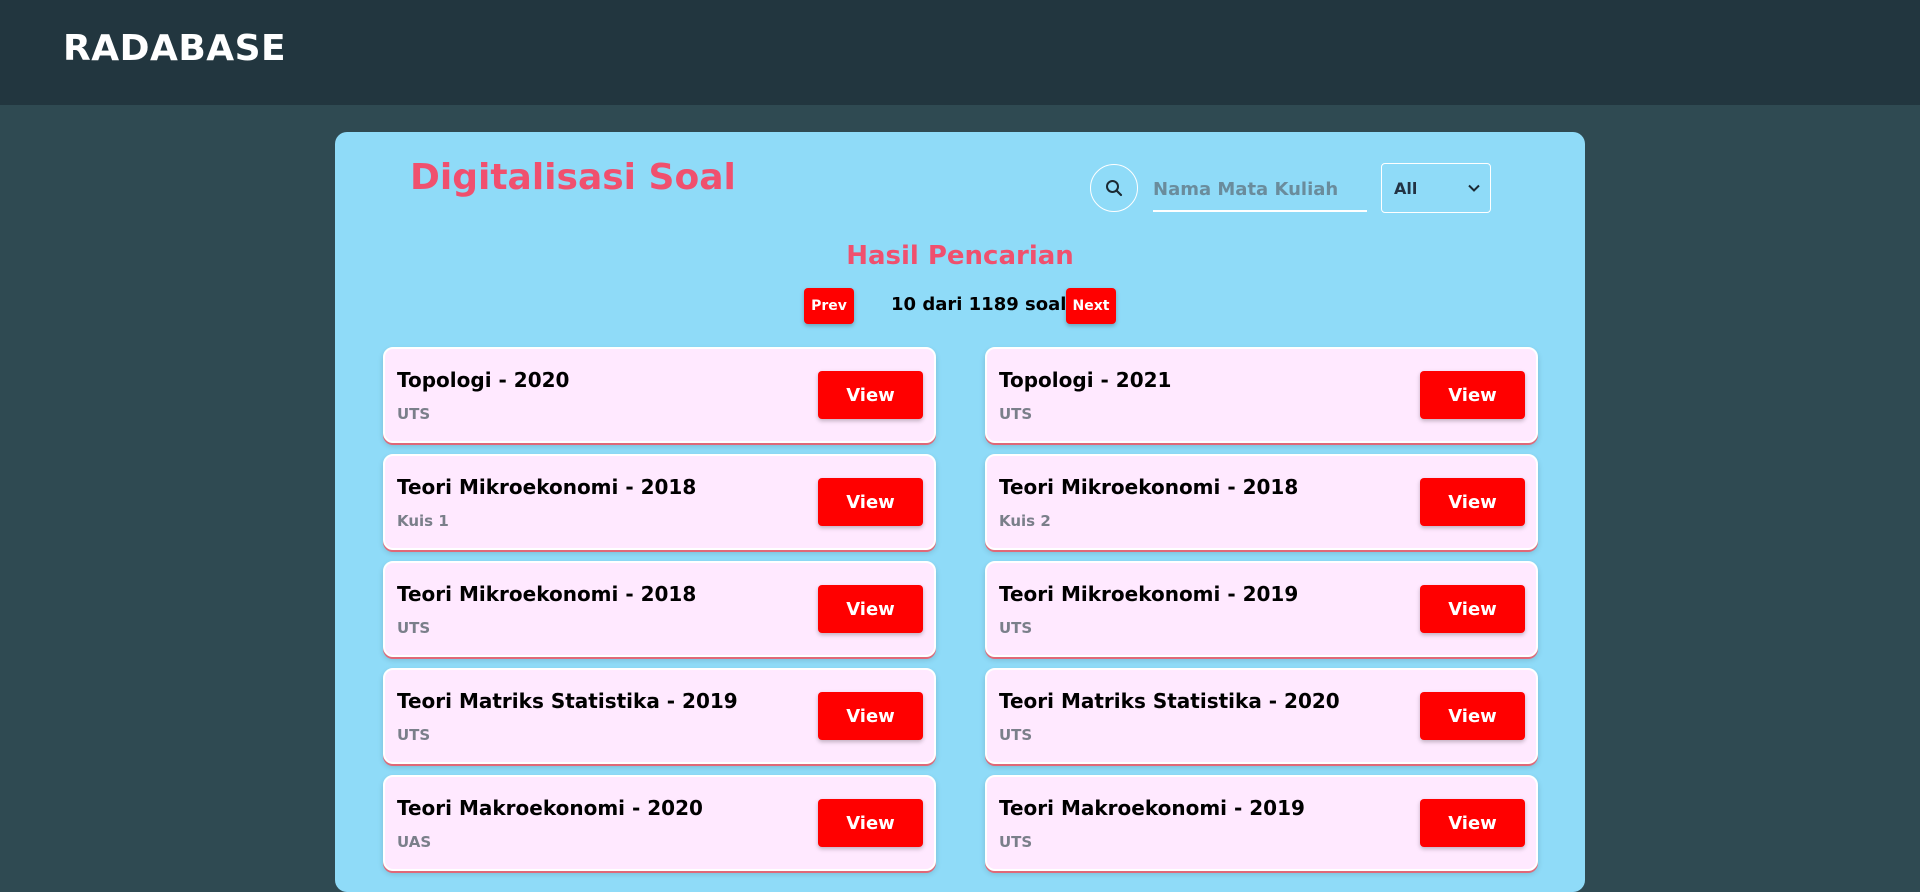 The height and width of the screenshot is (892, 1920). Describe the element at coordinates (960, 256) in the screenshot. I see `results-title: Hasil Pencarian` at that location.